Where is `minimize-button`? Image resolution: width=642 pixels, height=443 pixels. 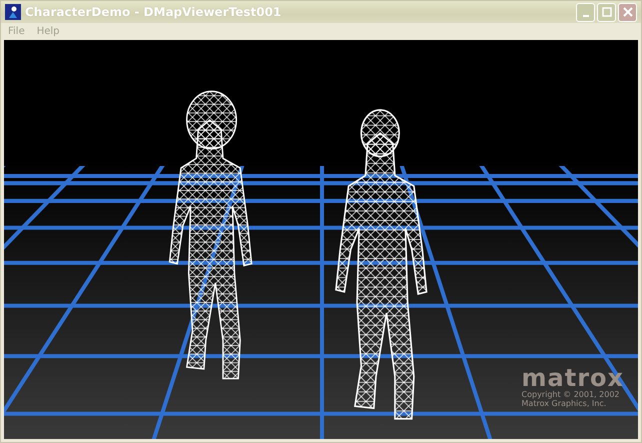
minimize-button is located at coordinates (585, 12).